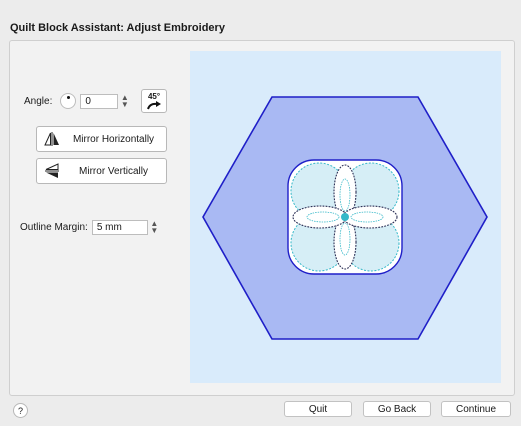 The height and width of the screenshot is (426, 521). What do you see at coordinates (38, 101) in the screenshot?
I see `angle-label: Angle:` at bounding box center [38, 101].